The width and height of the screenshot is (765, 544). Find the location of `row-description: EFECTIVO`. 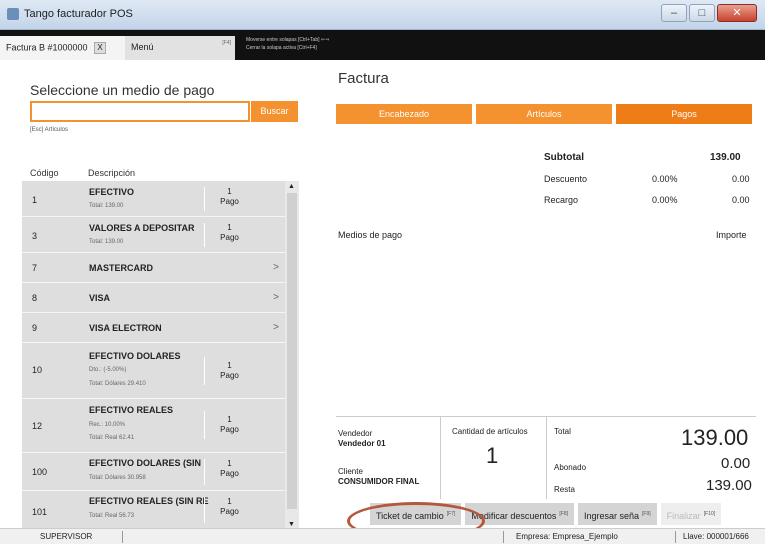

row-description: EFECTIVO is located at coordinates (112, 192).